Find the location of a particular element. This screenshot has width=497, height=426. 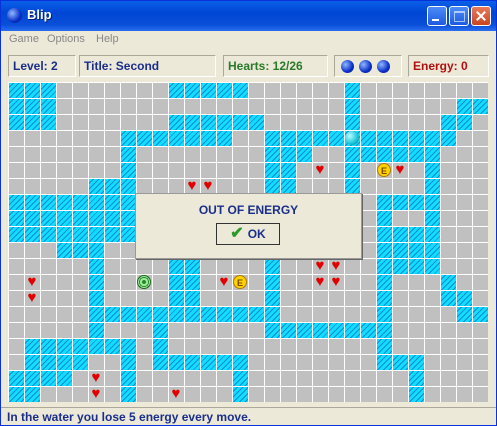

checkmark-icon: ✔ is located at coordinates (237, 233).